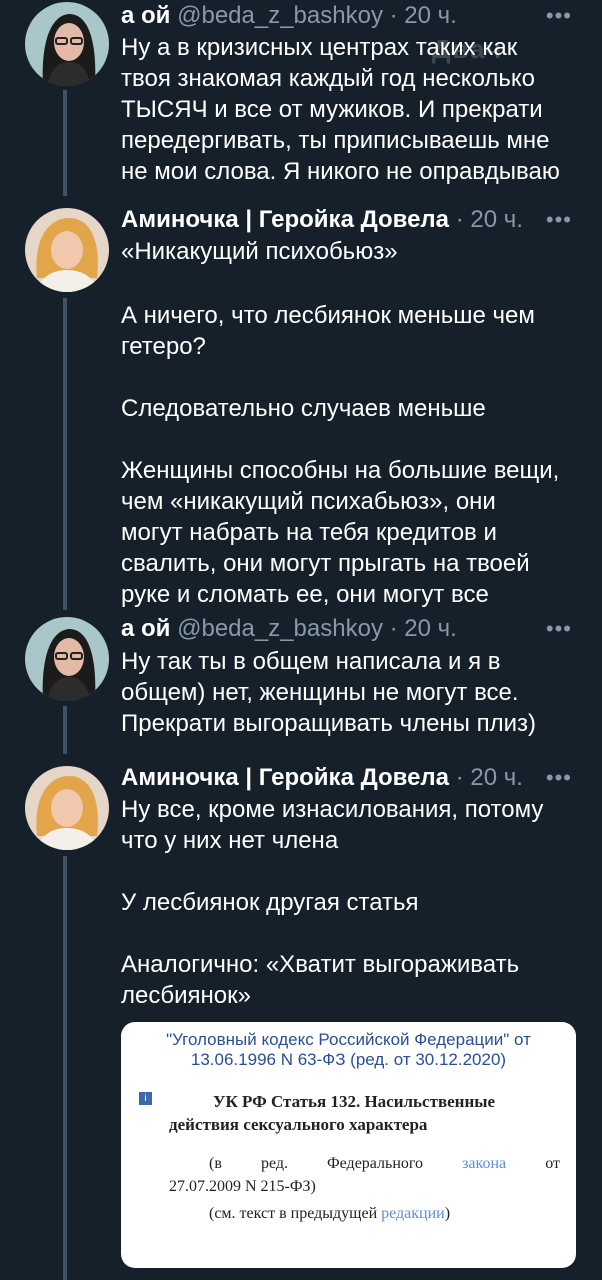 This screenshot has width=602, height=1280. I want to click on tweet-line: лесбиянок», so click(186, 995).